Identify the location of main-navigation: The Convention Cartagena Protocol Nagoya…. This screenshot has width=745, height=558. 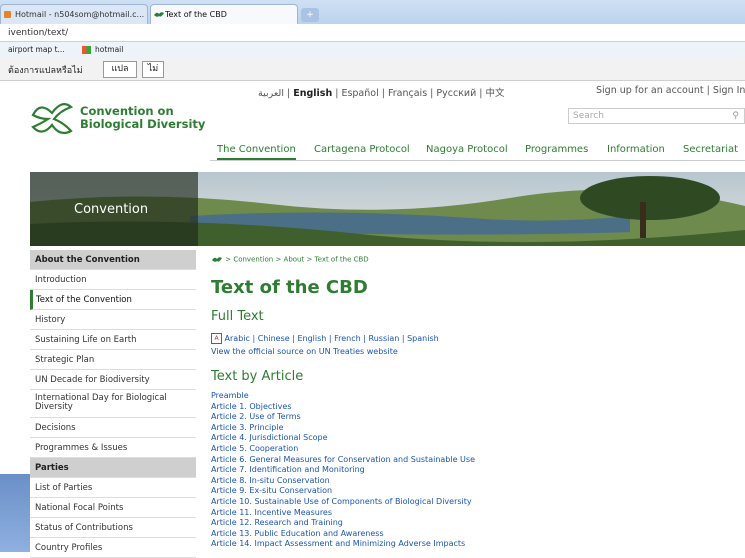
(477, 150).